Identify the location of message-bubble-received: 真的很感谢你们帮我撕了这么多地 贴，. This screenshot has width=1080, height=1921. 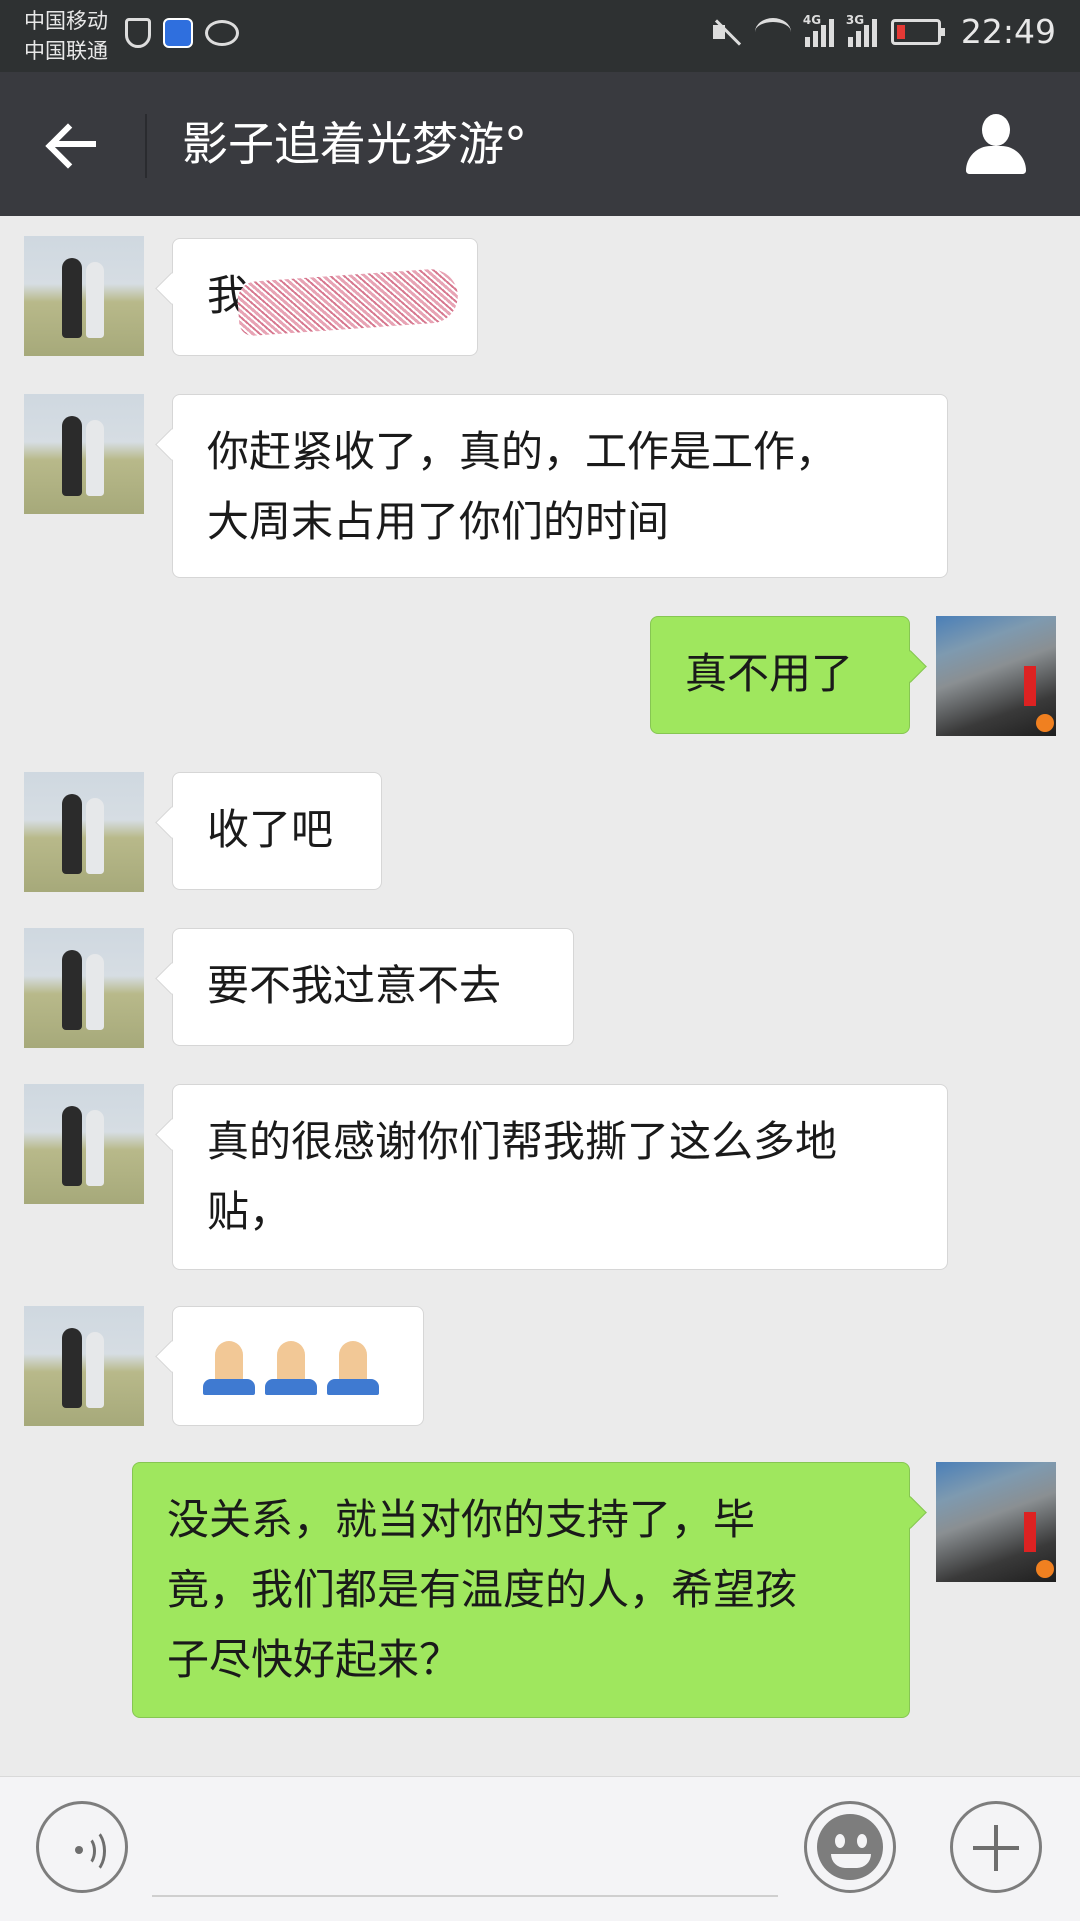
(560, 1177).